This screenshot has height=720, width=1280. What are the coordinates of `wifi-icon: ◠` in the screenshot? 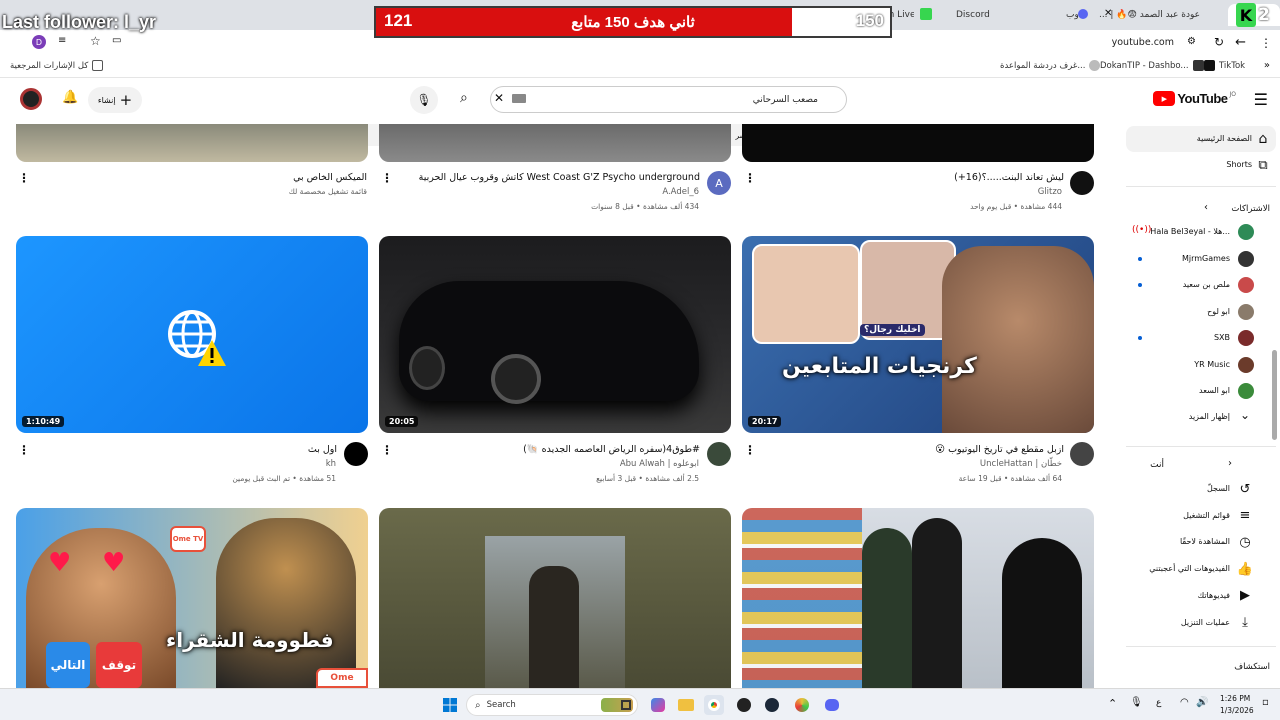 It's located at (1184, 702).